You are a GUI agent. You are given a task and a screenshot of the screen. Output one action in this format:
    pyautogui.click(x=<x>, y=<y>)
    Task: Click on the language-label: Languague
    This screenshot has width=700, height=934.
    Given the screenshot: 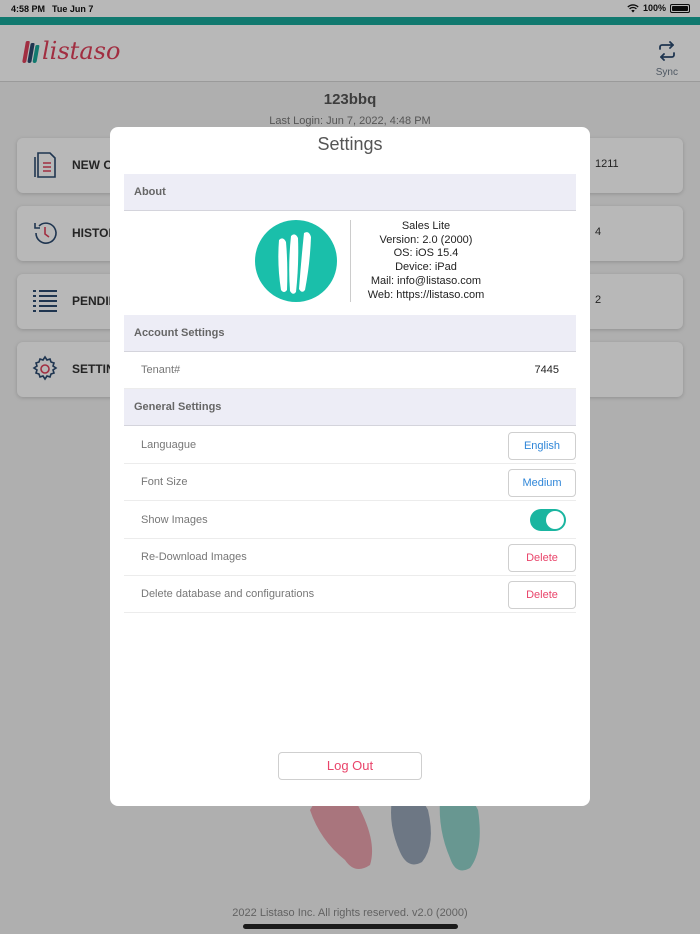 What is the action you would take?
    pyautogui.click(x=169, y=445)
    